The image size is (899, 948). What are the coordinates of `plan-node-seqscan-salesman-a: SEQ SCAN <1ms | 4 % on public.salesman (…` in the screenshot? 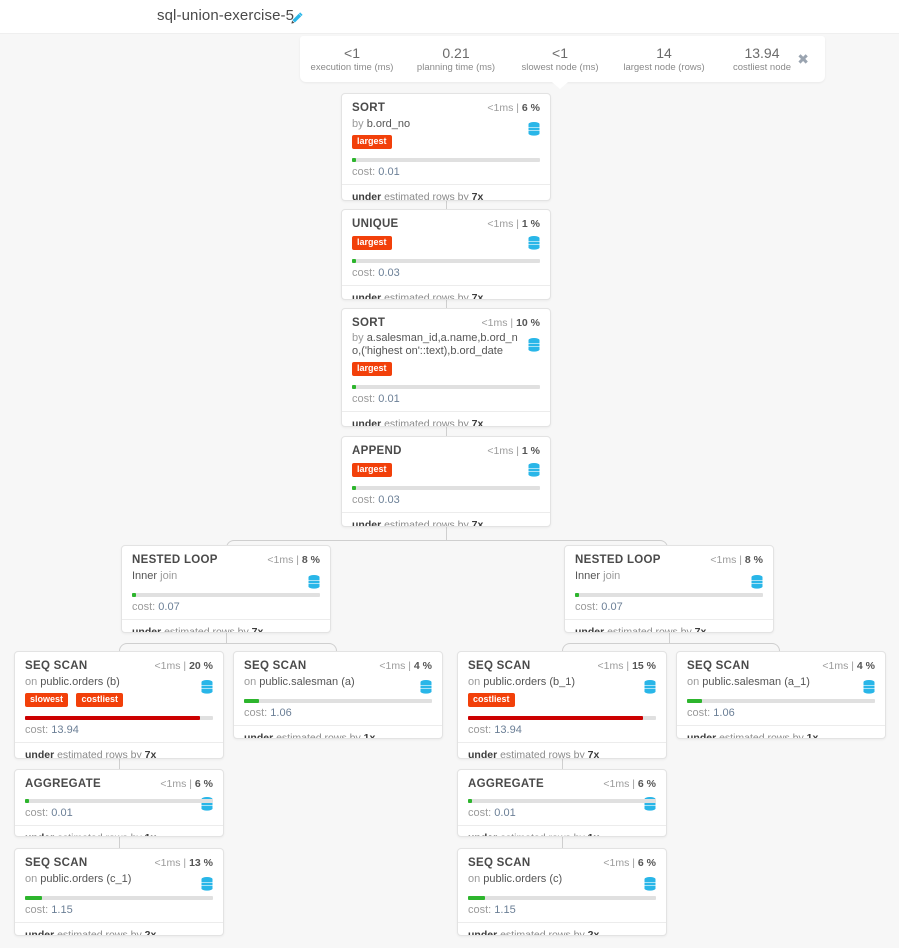 It's located at (338, 695).